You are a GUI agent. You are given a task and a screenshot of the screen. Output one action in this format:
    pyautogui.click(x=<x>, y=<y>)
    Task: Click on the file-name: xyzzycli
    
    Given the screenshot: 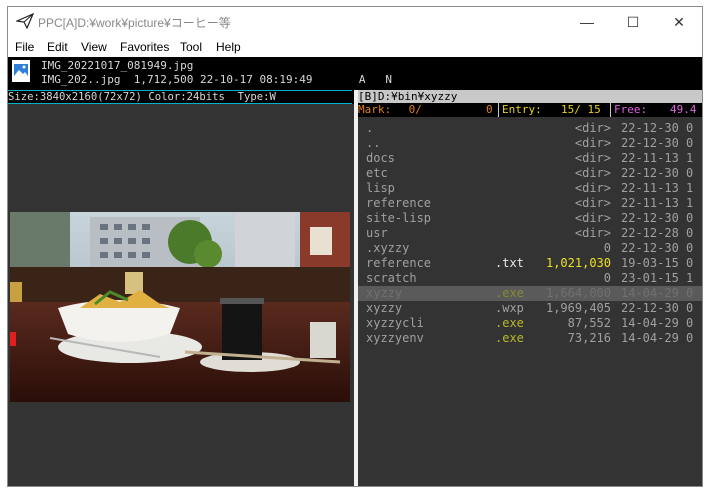 What is the action you would take?
    pyautogui.click(x=395, y=323)
    